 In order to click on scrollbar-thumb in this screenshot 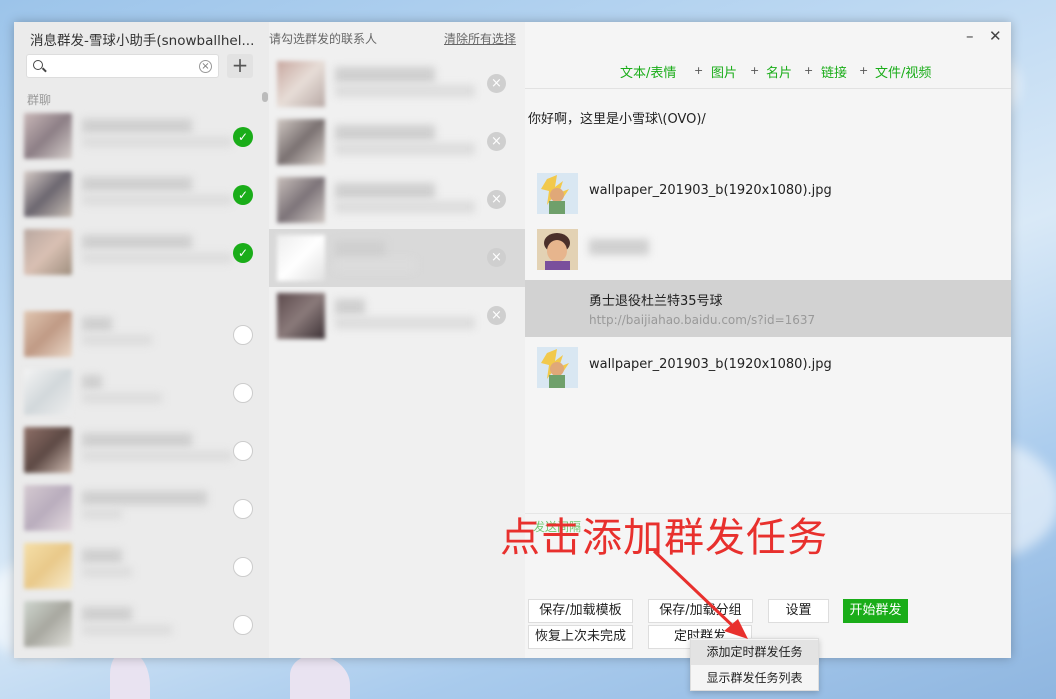, I will do `click(265, 97)`.